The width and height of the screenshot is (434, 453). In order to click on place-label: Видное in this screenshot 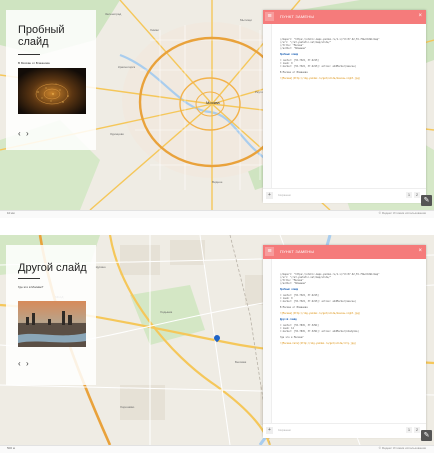, I will do `click(217, 182)`.